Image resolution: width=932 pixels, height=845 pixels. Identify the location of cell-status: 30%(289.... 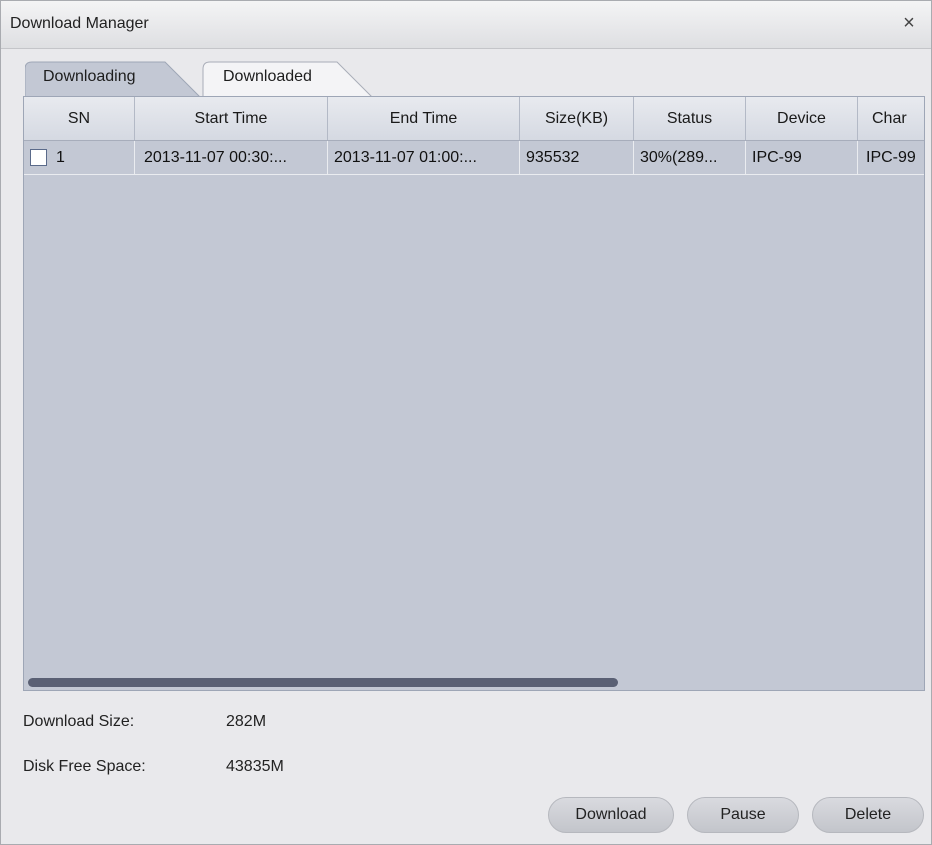
(690, 157).